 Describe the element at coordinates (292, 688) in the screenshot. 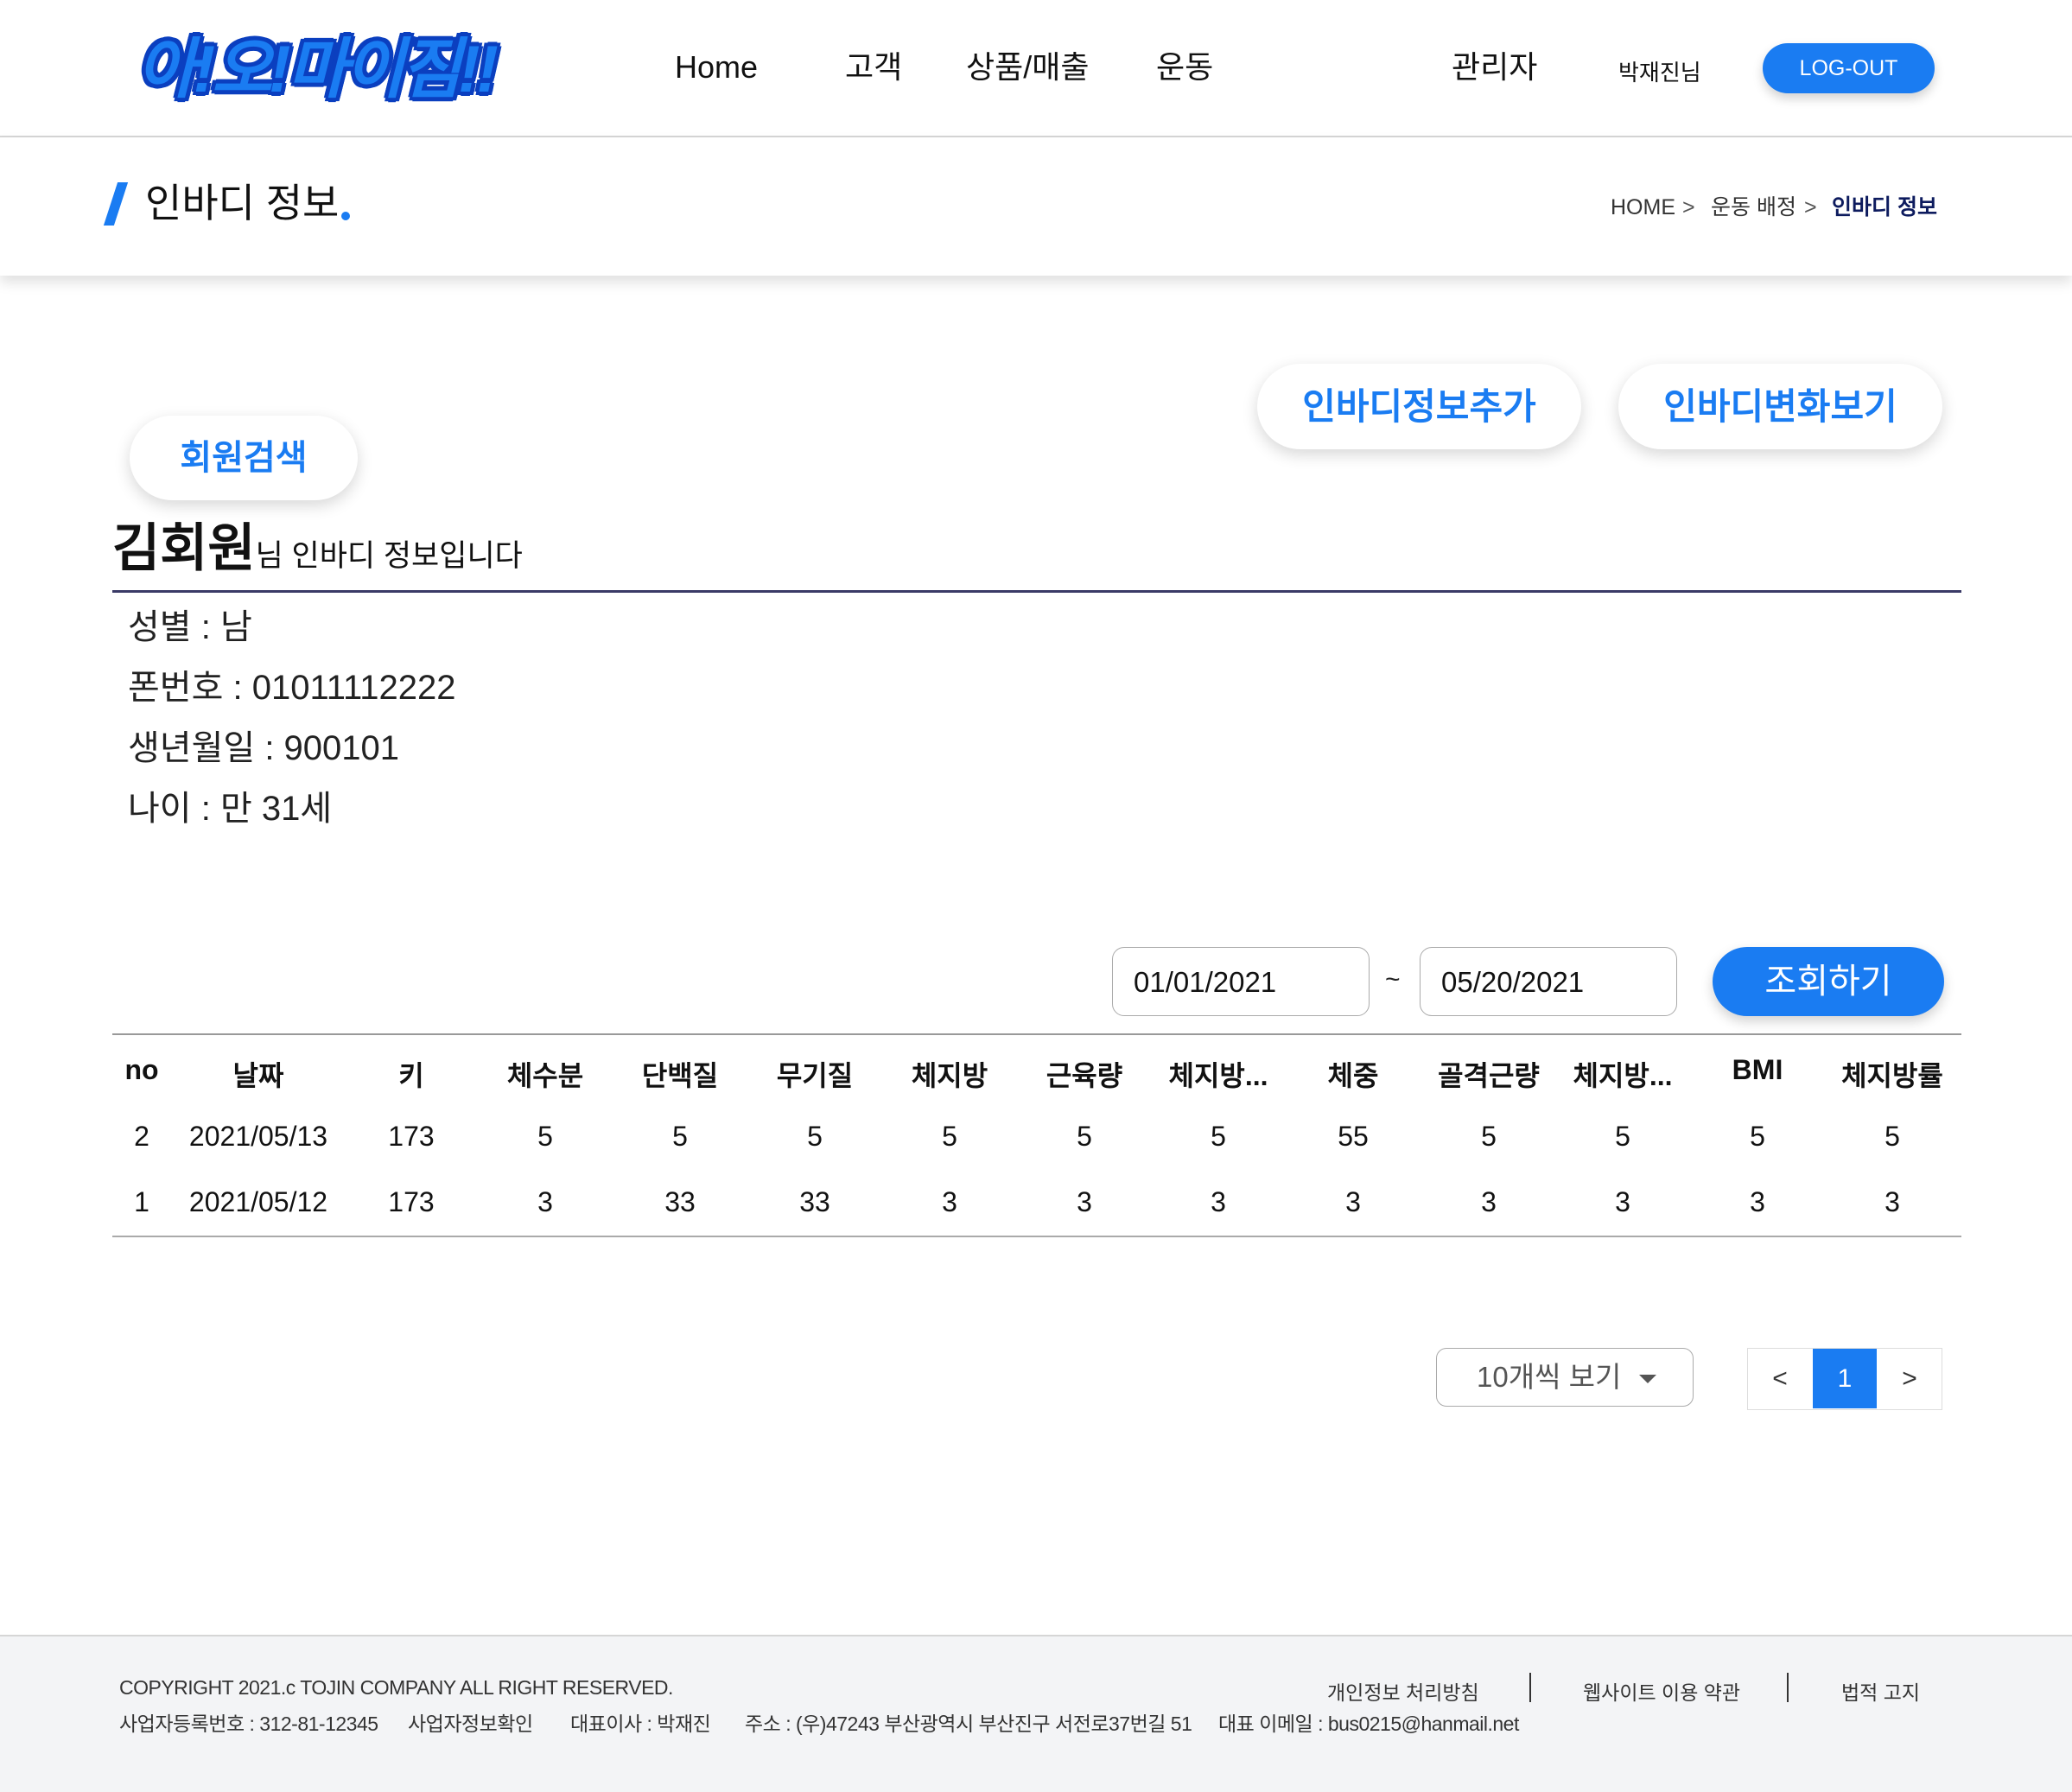

I see `member-phone: 폰번호 : 01011112222` at that location.